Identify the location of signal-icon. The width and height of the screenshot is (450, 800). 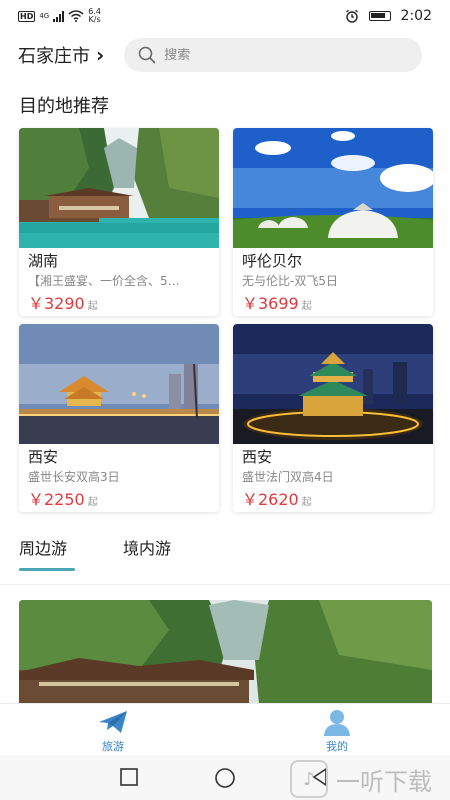
(59, 16).